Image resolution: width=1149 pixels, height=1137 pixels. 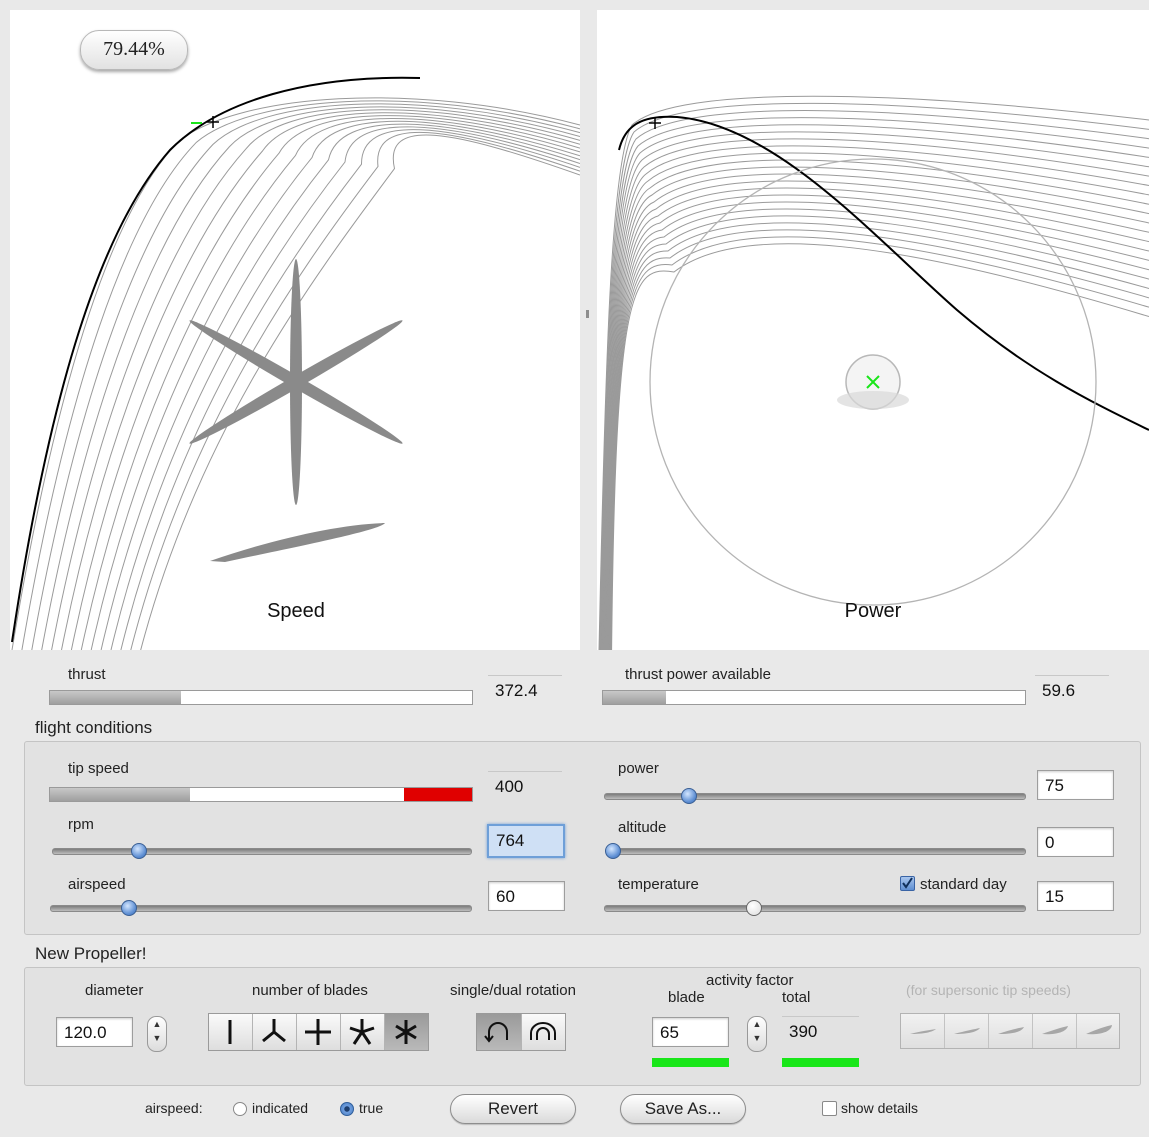 What do you see at coordinates (1075, 785) in the screenshot?
I see `power-field: 75` at bounding box center [1075, 785].